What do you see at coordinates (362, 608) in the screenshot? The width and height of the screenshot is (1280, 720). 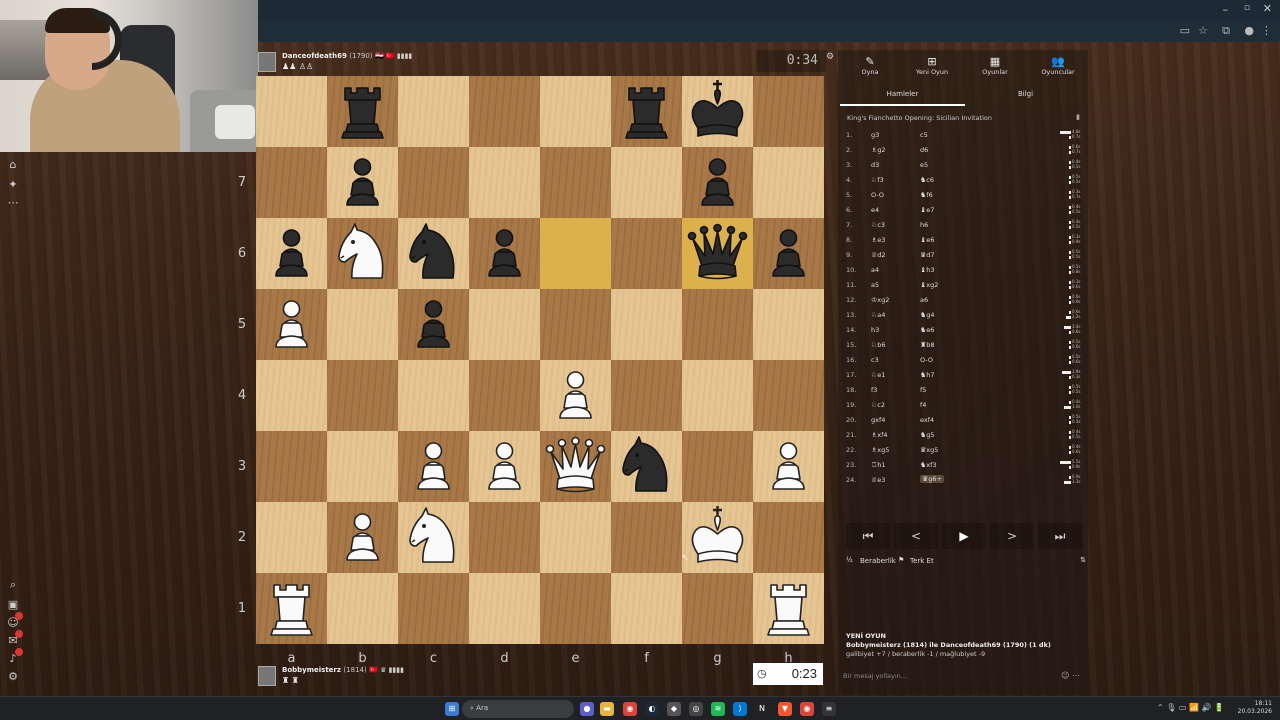 I see `square-b1` at bounding box center [362, 608].